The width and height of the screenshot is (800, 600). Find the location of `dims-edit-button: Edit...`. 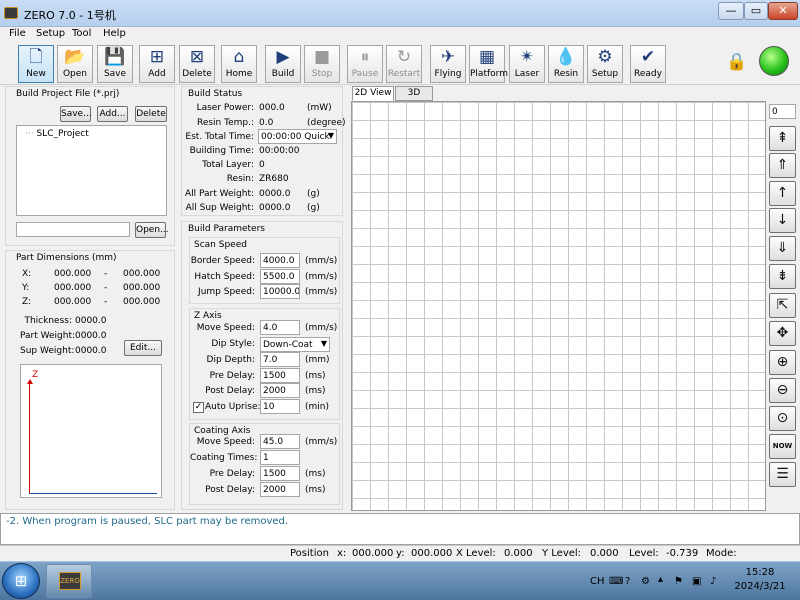

dims-edit-button: Edit... is located at coordinates (143, 348).